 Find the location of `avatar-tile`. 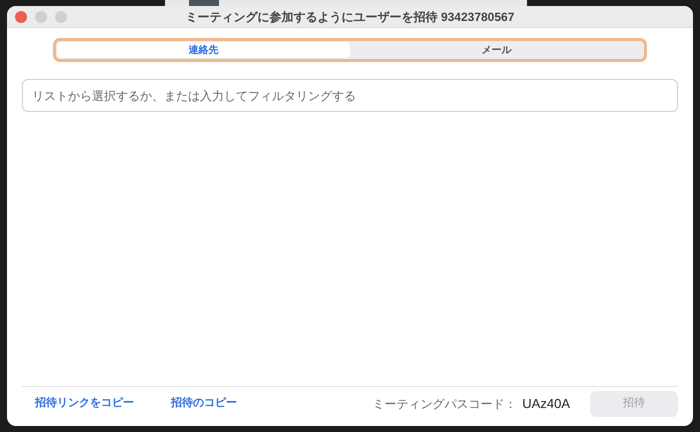

avatar-tile is located at coordinates (204, 3).